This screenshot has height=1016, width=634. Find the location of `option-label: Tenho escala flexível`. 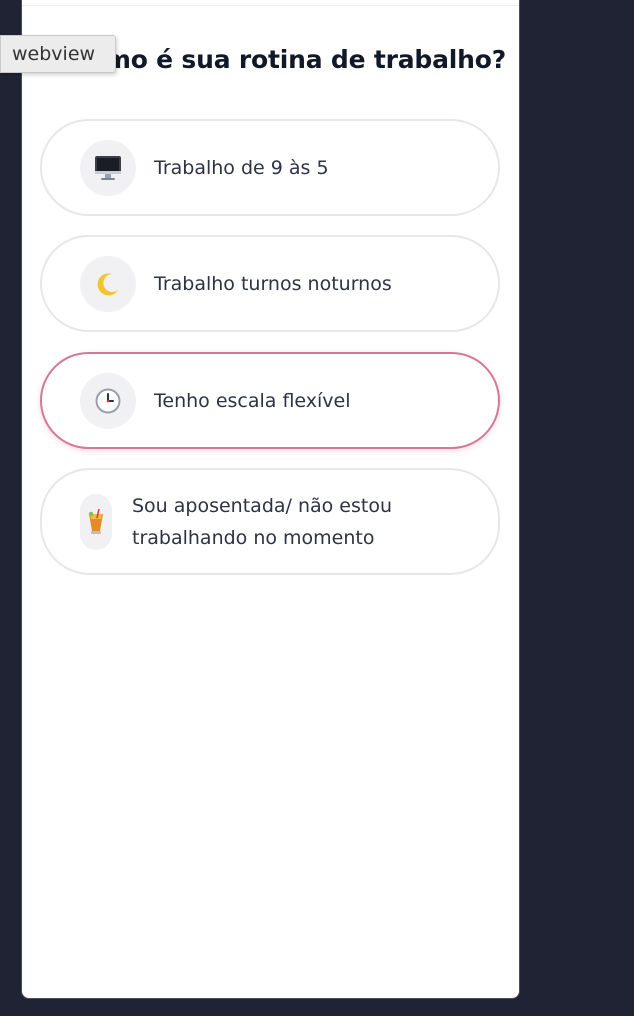

option-label: Tenho escala flexível is located at coordinates (252, 400).